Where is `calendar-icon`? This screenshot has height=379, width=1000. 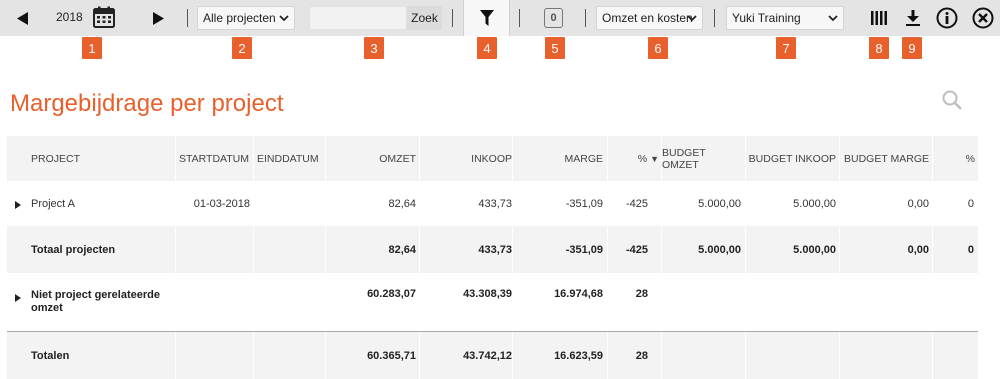
calendar-icon is located at coordinates (104, 17).